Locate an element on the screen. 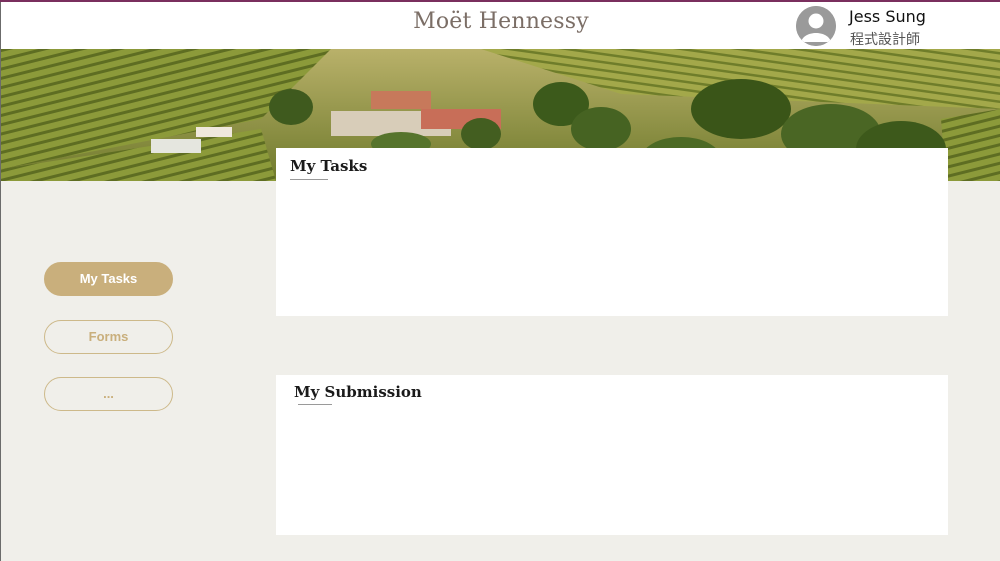 This screenshot has height=561, width=1000. sidebar-item-forms: Forms is located at coordinates (108, 337).